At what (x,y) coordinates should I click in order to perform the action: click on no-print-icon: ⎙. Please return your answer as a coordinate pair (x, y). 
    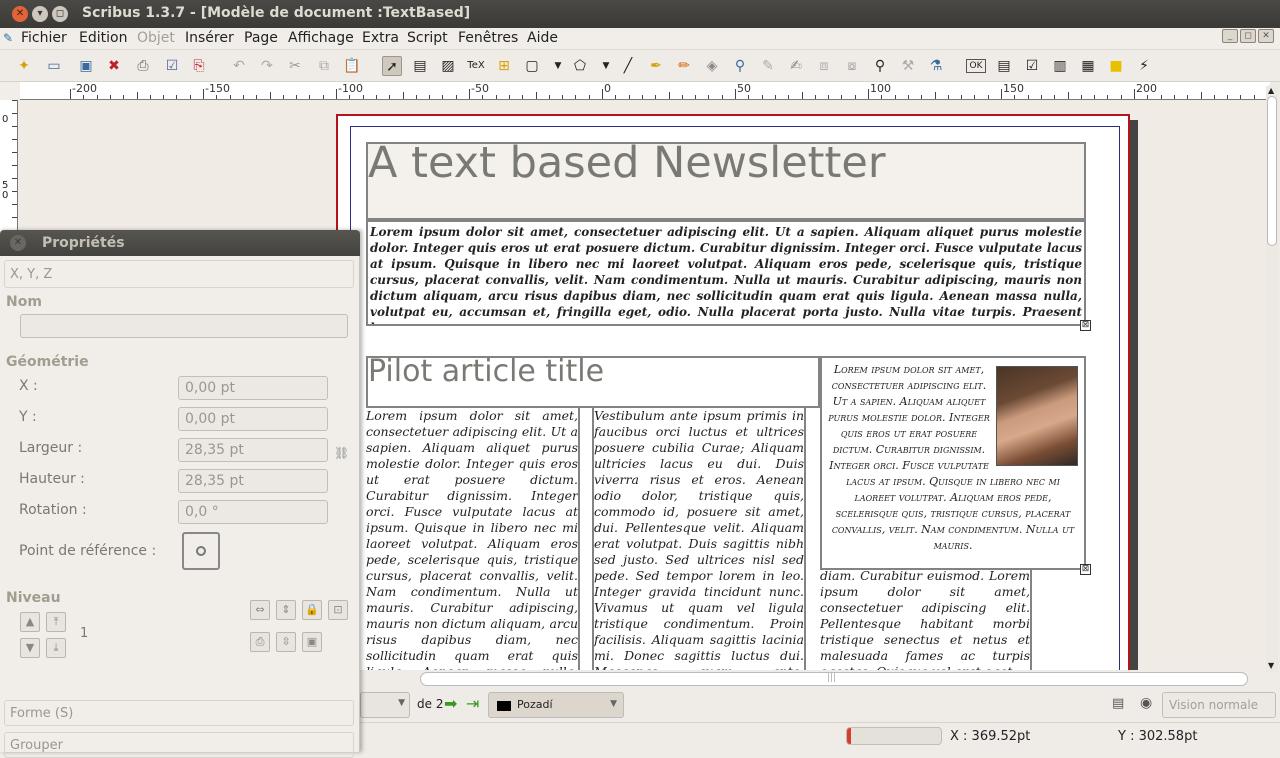
    Looking at the image, I should click on (260, 642).